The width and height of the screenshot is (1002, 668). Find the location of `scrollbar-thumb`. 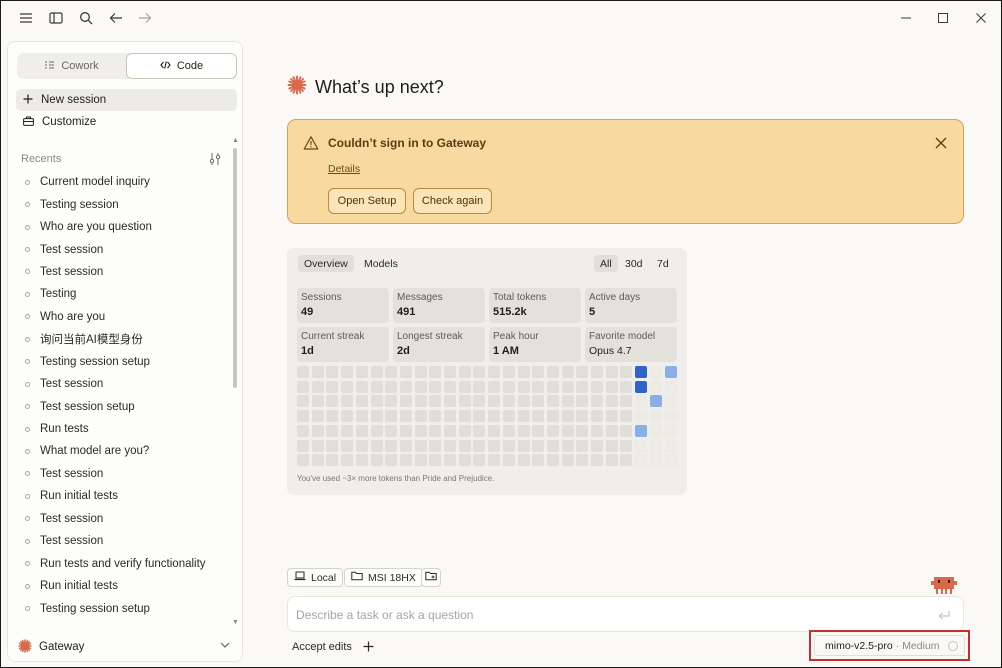

scrollbar-thumb is located at coordinates (235, 268).